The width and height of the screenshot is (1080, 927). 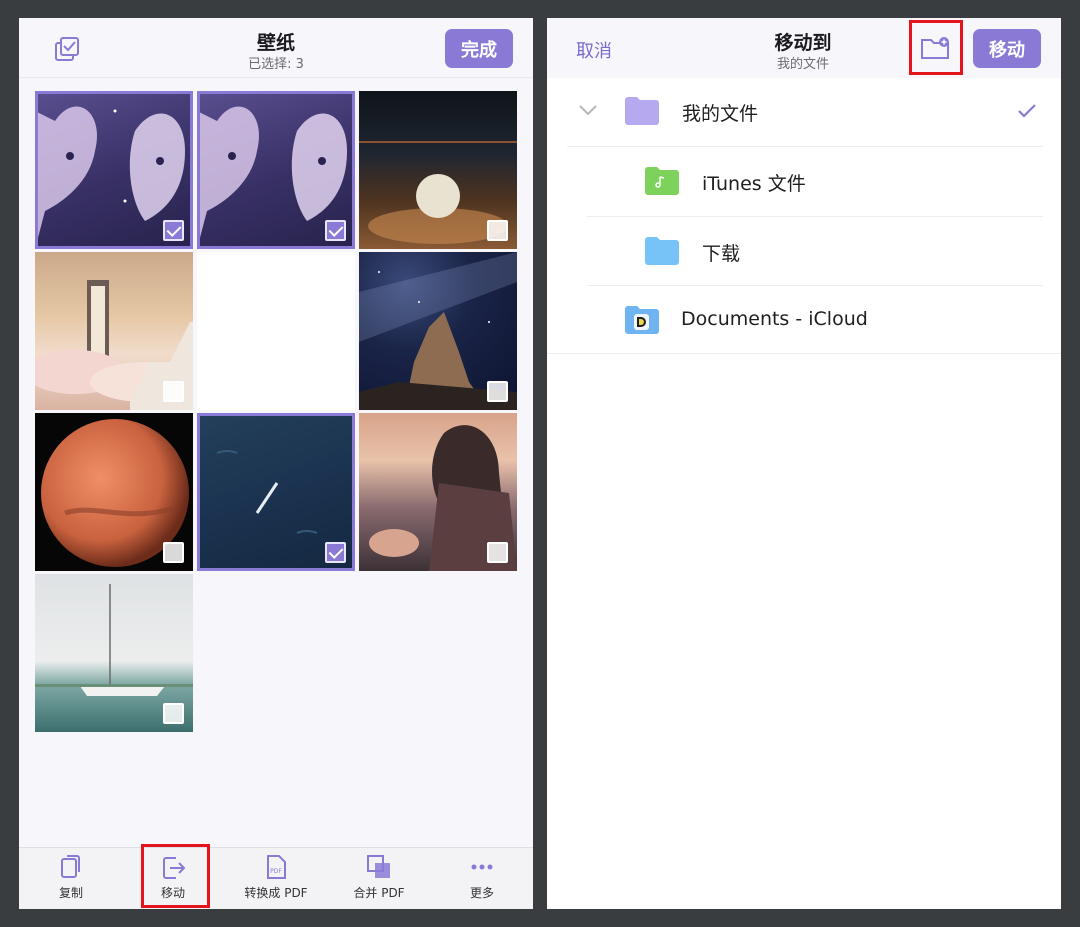 I want to click on more-label: 更多, so click(x=481, y=893).